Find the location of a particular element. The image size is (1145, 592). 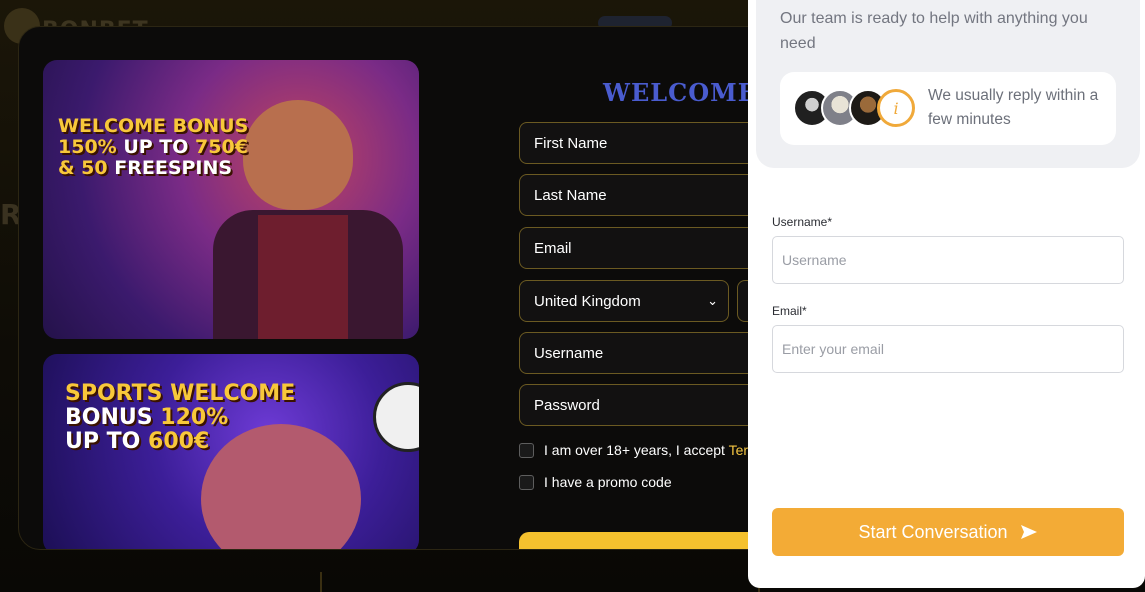

info-icon: i is located at coordinates (896, 108).